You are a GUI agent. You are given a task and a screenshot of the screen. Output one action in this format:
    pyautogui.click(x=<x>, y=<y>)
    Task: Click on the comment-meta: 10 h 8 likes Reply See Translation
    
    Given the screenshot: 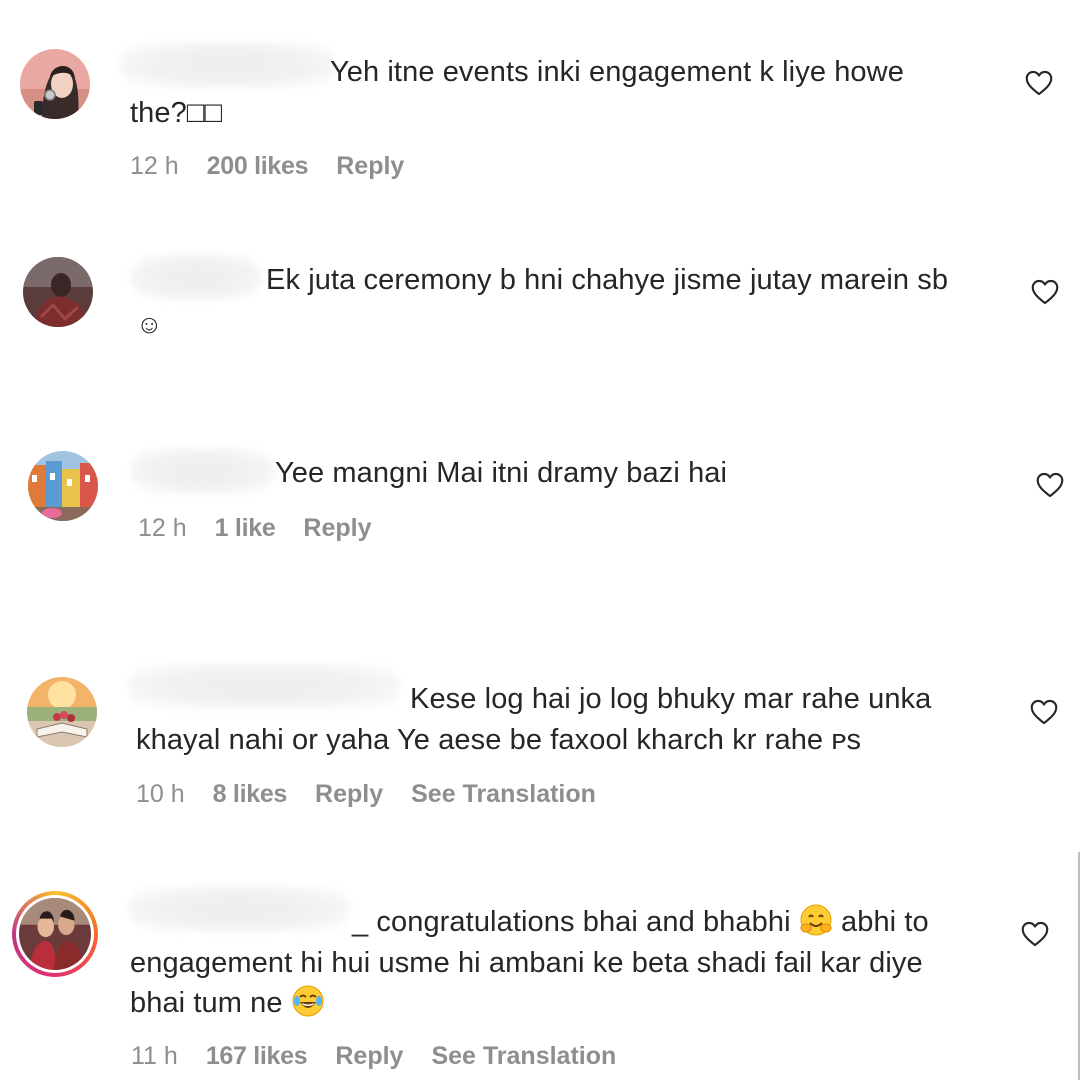 What is the action you would take?
    pyautogui.click(x=366, y=794)
    